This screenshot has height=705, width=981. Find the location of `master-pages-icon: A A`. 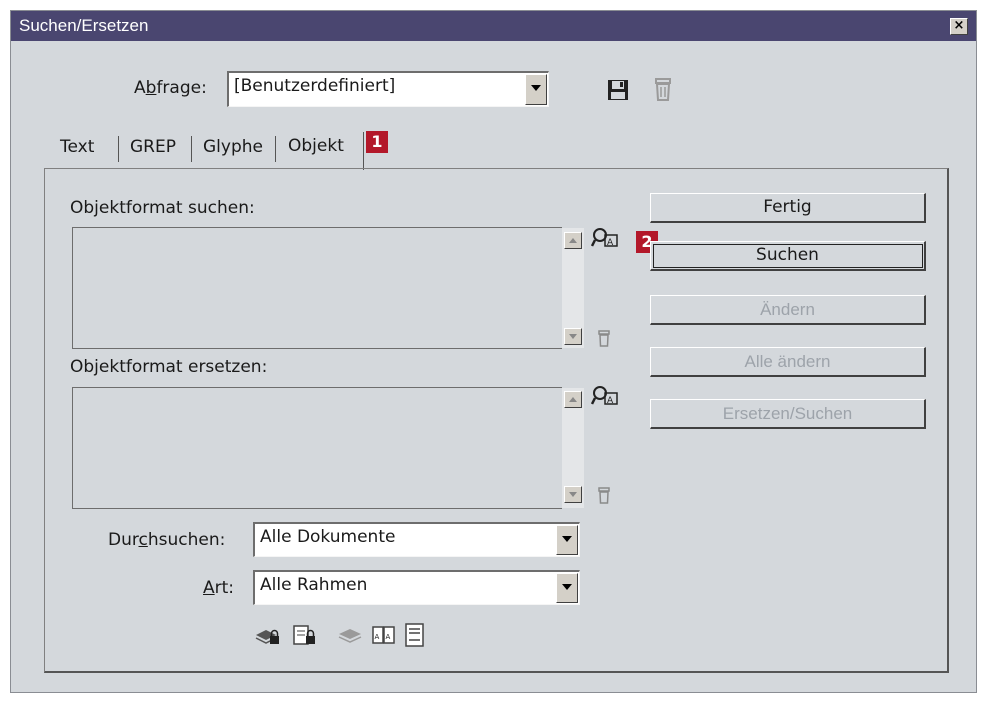

master-pages-icon: A A is located at coordinates (384, 635).